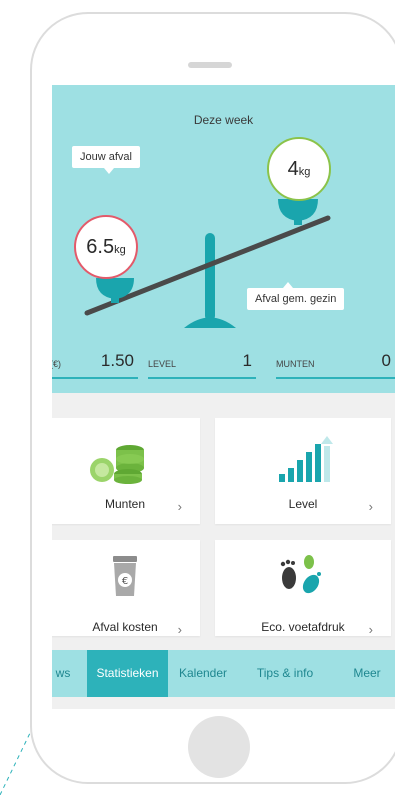  I want to click on home-button, so click(219, 747).